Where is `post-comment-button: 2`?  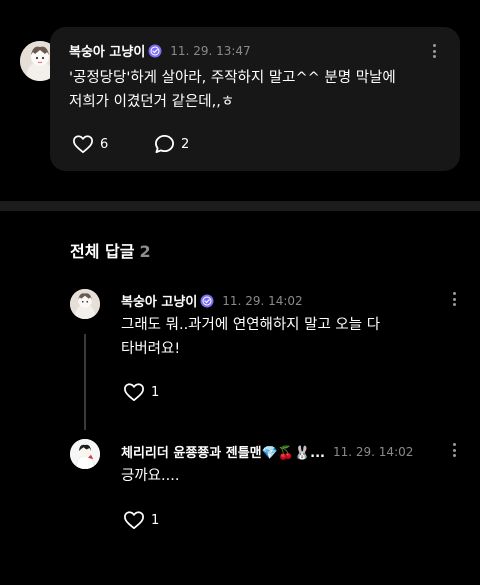 post-comment-button: 2 is located at coordinates (171, 144).